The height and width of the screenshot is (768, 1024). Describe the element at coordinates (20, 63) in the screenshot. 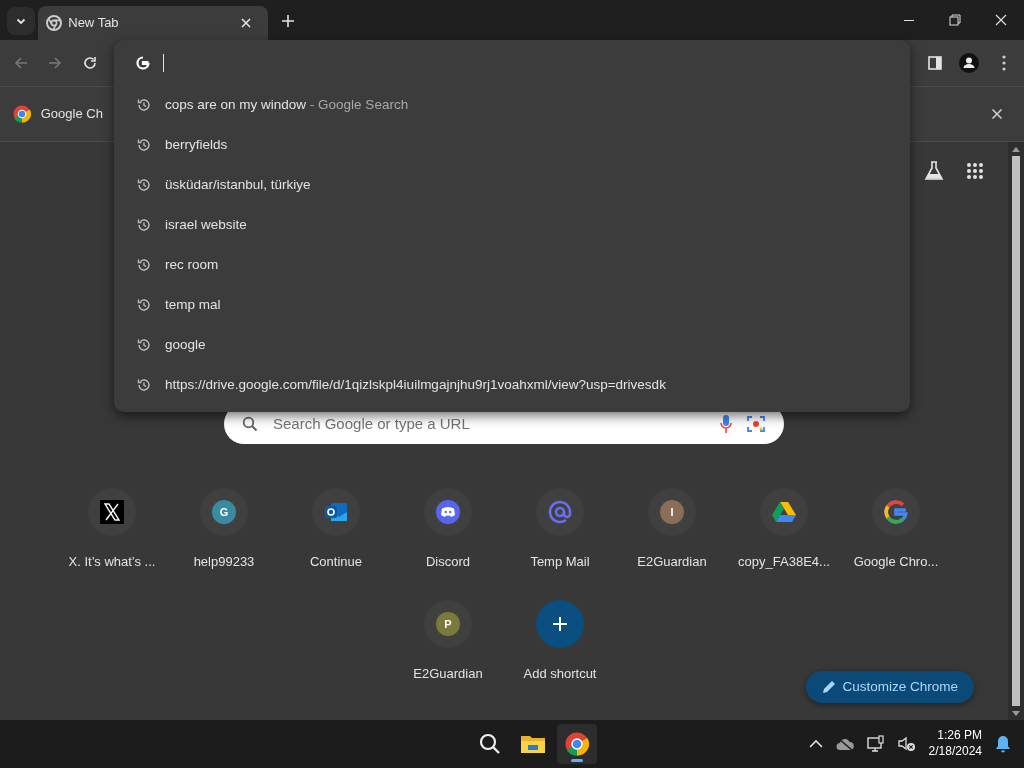

I see `arrow-left-icon` at that location.